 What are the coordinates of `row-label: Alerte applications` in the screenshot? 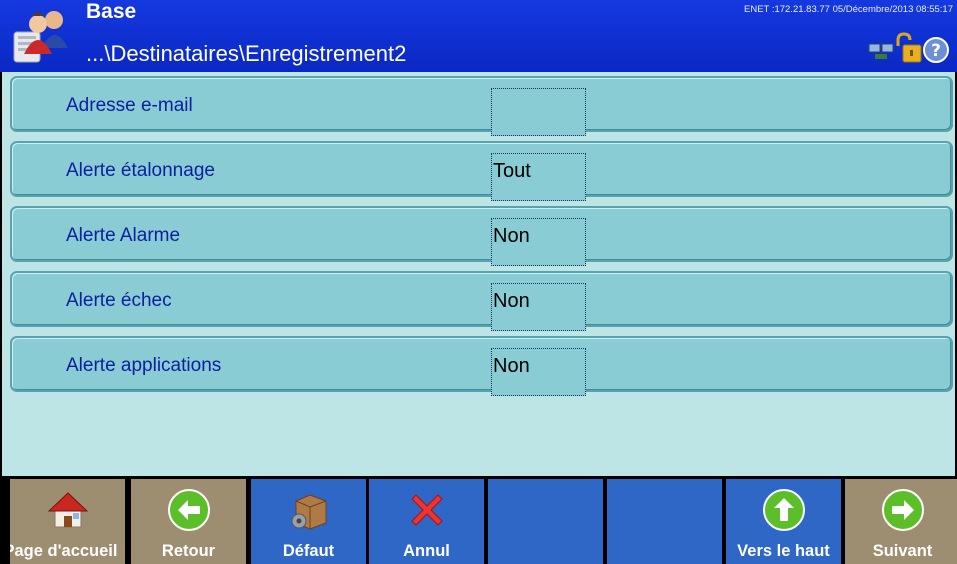 It's located at (144, 365).